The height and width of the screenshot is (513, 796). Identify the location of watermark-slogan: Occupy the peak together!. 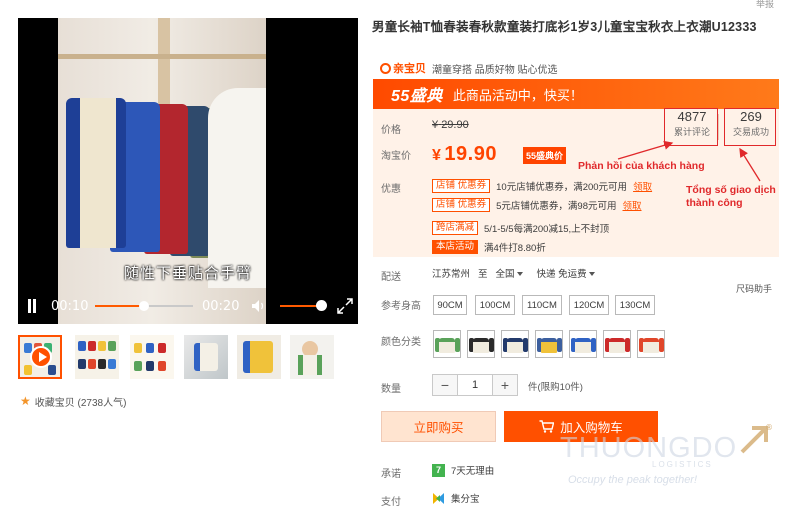
(633, 480).